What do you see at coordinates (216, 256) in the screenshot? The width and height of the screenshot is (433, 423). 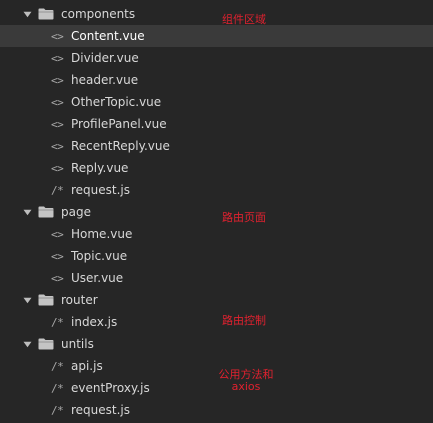 I see `tree-file-row: <> Topic.vue` at bounding box center [216, 256].